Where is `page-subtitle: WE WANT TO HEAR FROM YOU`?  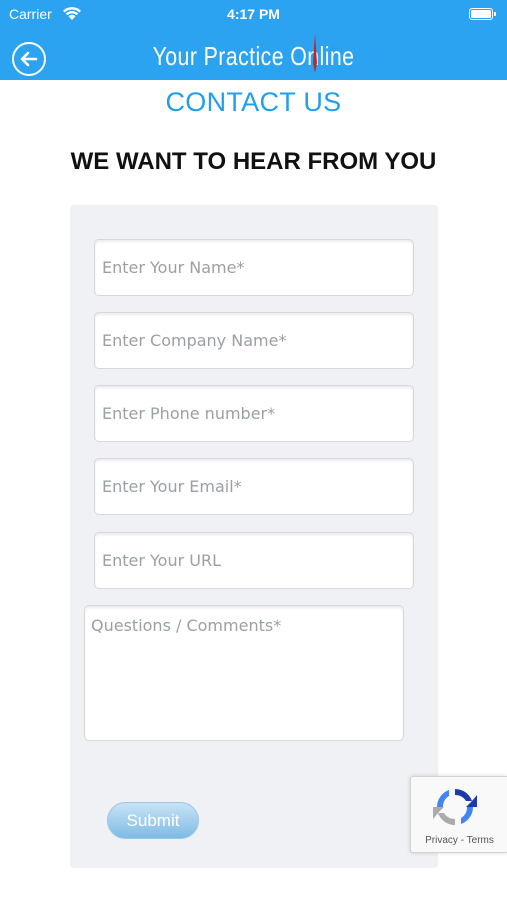
page-subtitle: WE WANT TO HEAR FROM YOU is located at coordinates (253, 161).